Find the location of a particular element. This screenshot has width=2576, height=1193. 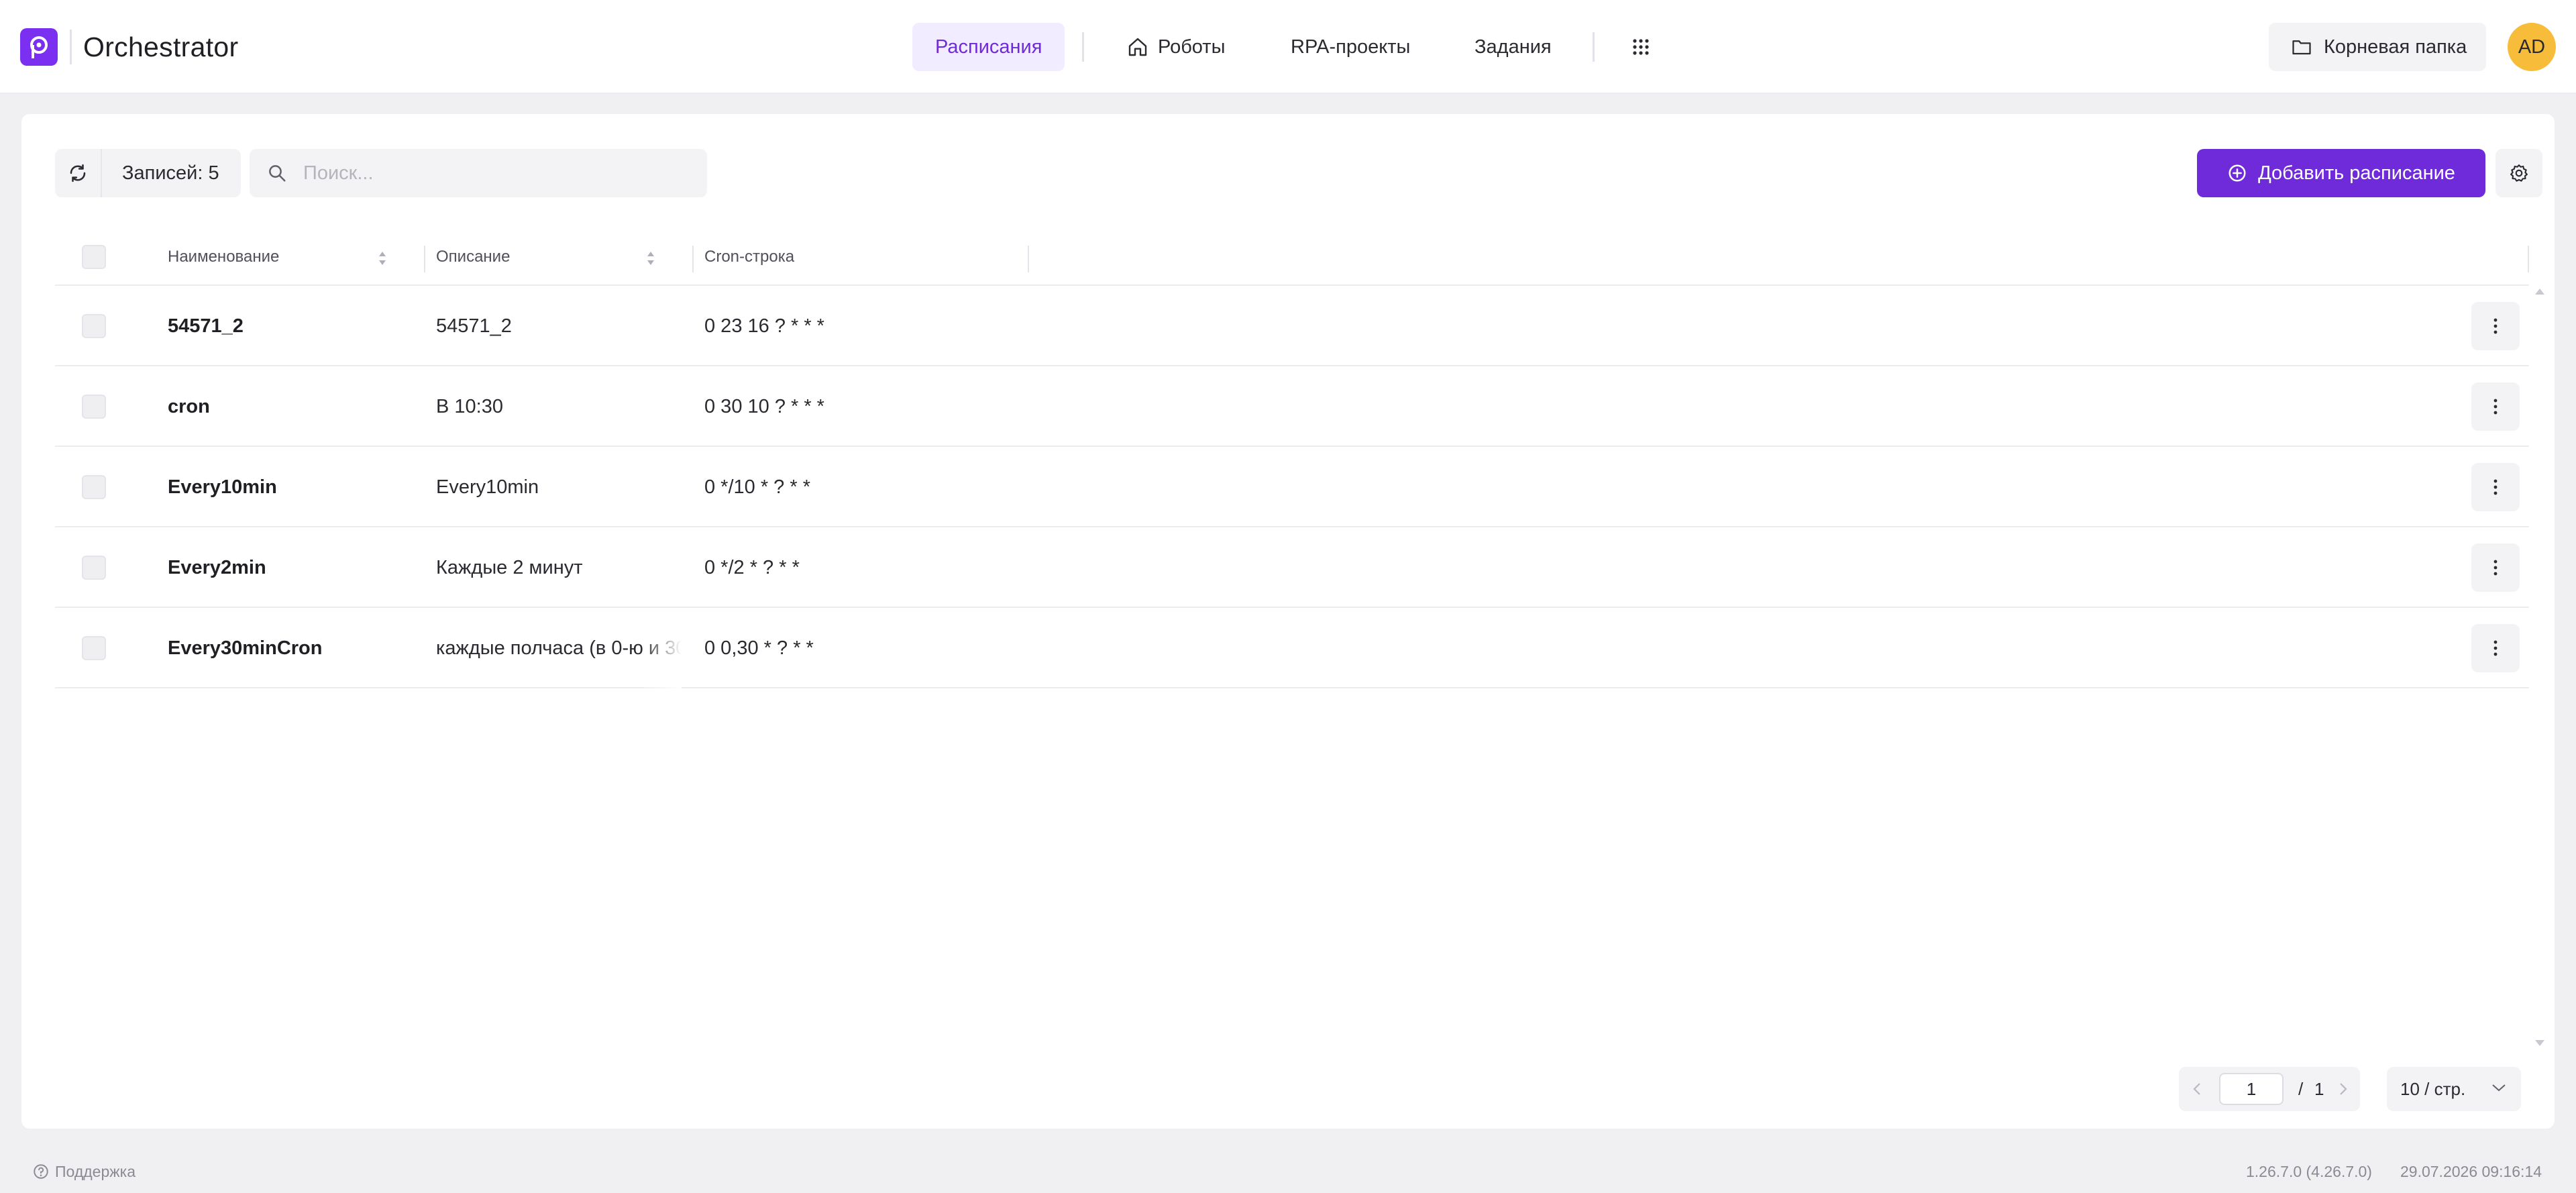

description-text: 54571_2 is located at coordinates (474, 326).